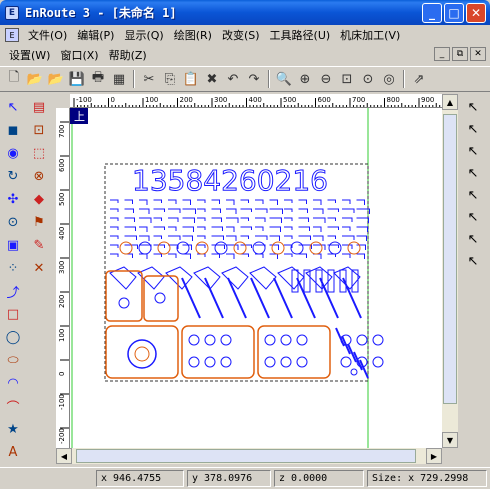 This screenshot has width=490, height=489. What do you see at coordinates (39, 130) in the screenshot?
I see `rotate-icon: ⊡` at bounding box center [39, 130].